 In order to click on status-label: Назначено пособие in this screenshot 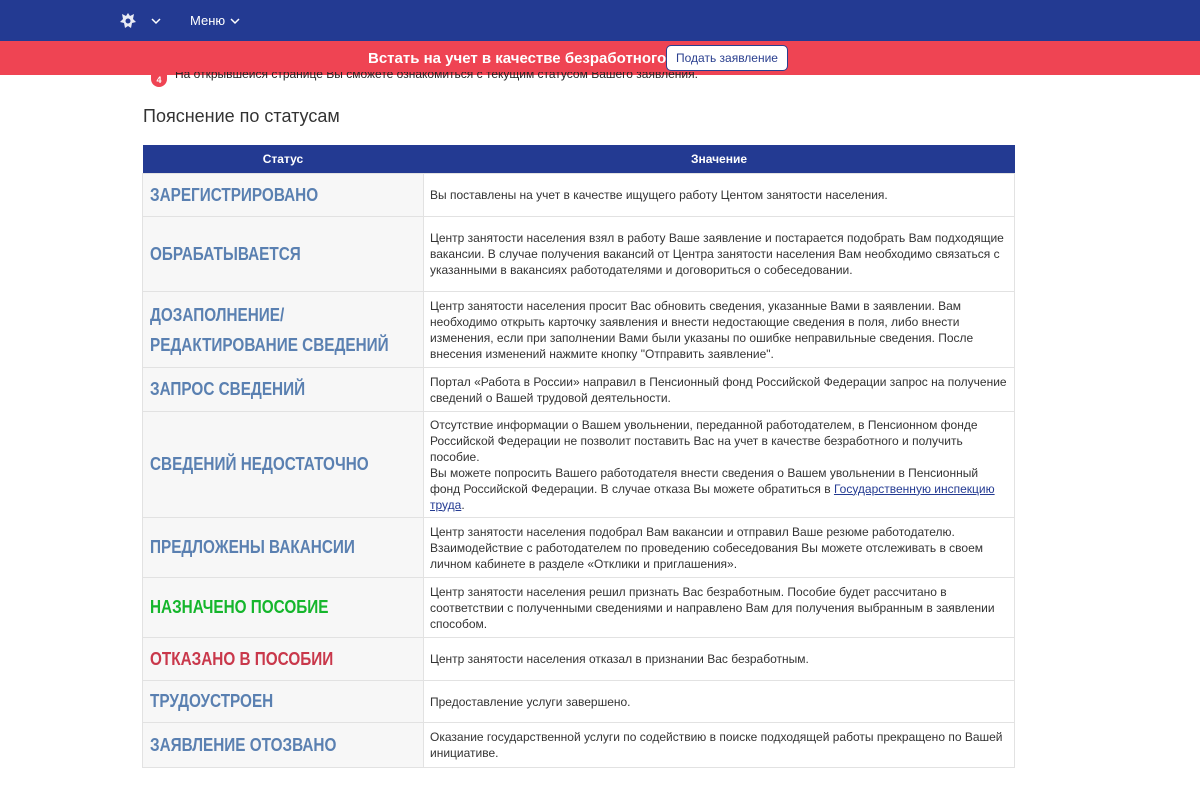, I will do `click(239, 607)`.